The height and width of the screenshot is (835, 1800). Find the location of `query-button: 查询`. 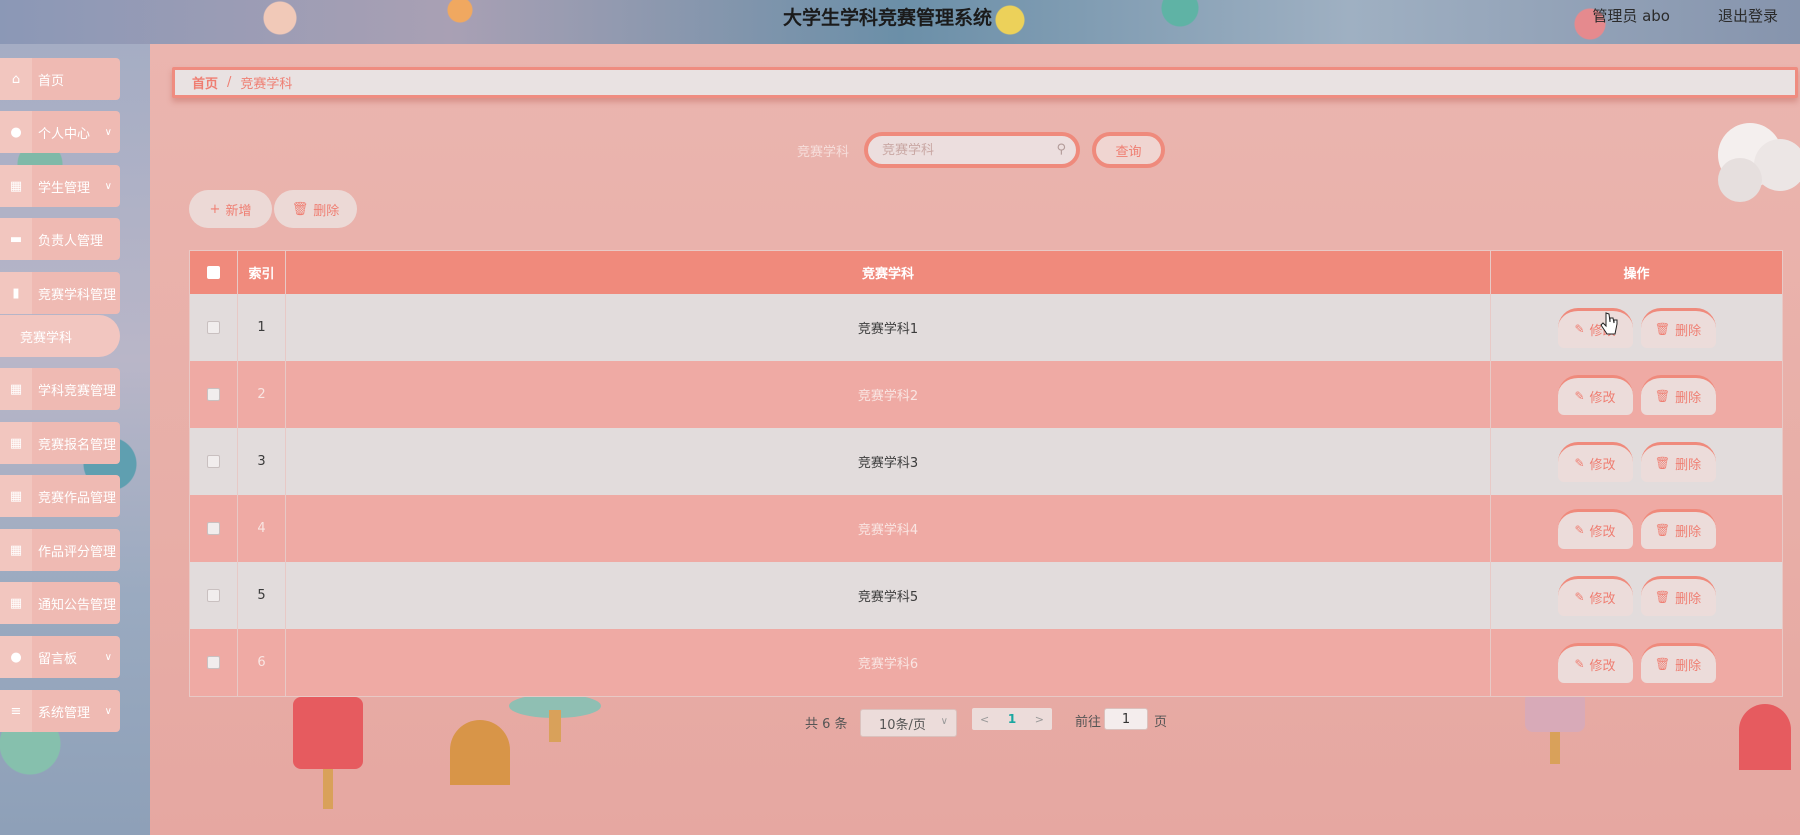

query-button: 查询 is located at coordinates (1128, 150).